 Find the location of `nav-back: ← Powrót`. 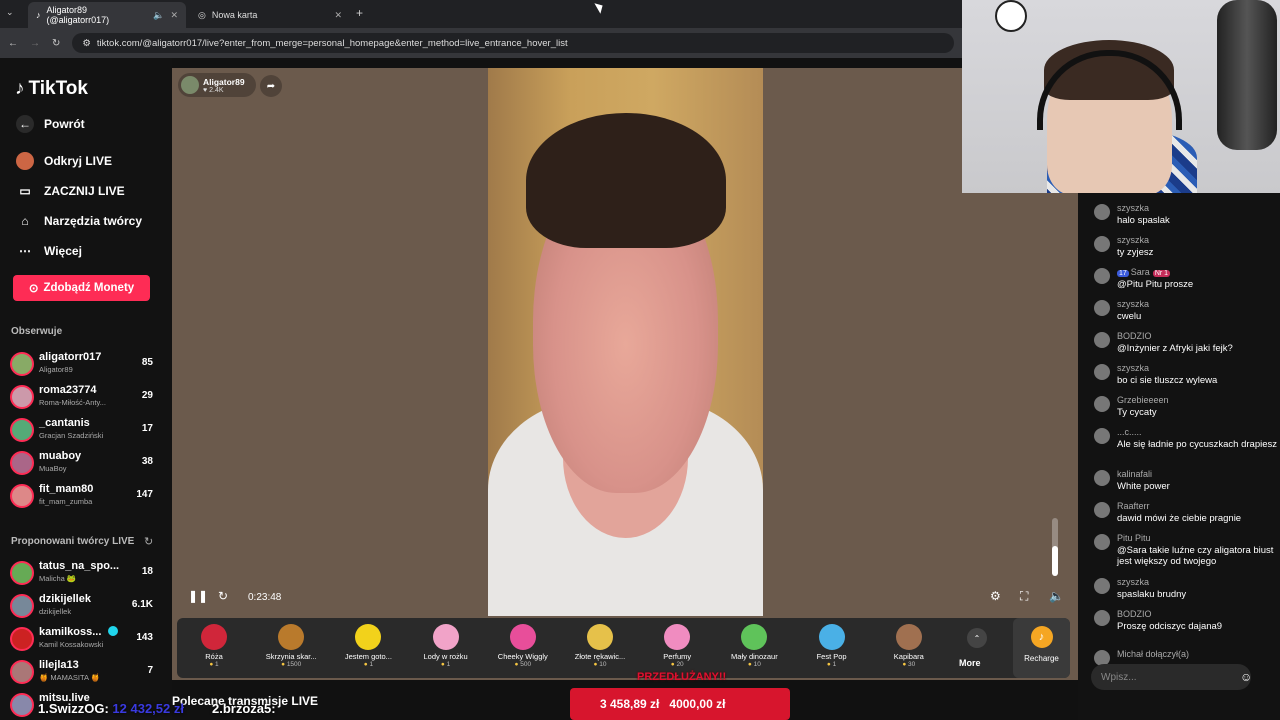

nav-back: ← Powrót is located at coordinates (50, 124).